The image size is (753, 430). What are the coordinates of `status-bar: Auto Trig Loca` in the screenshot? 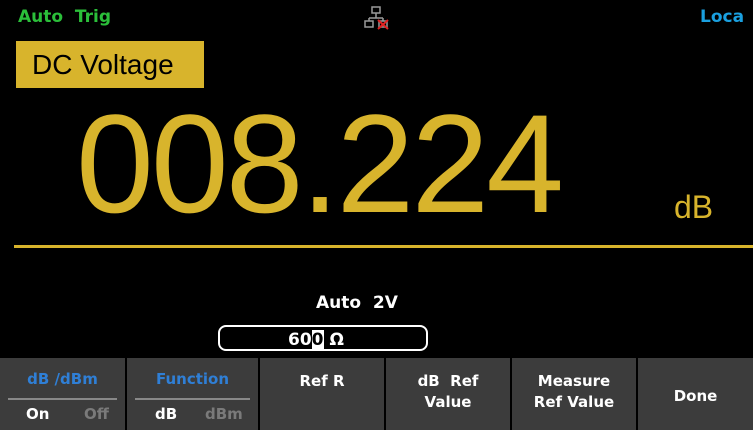 It's located at (376, 17).